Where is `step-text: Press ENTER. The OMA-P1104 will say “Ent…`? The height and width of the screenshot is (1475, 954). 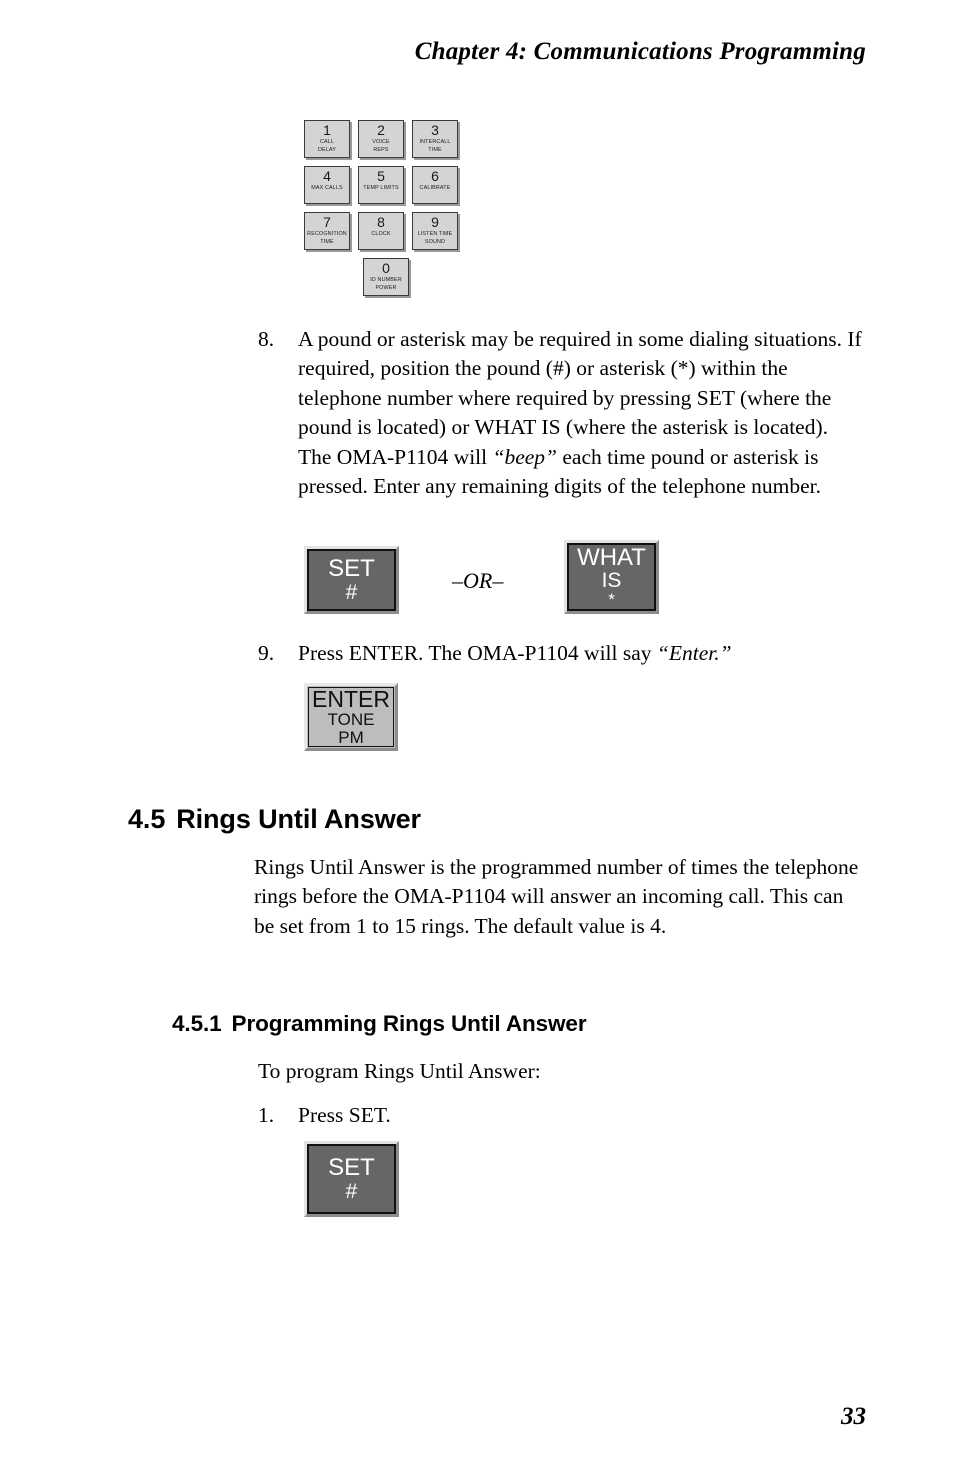 step-text: Press ENTER. The OMA-P1104 will say “Ent… is located at coordinates (581, 653).